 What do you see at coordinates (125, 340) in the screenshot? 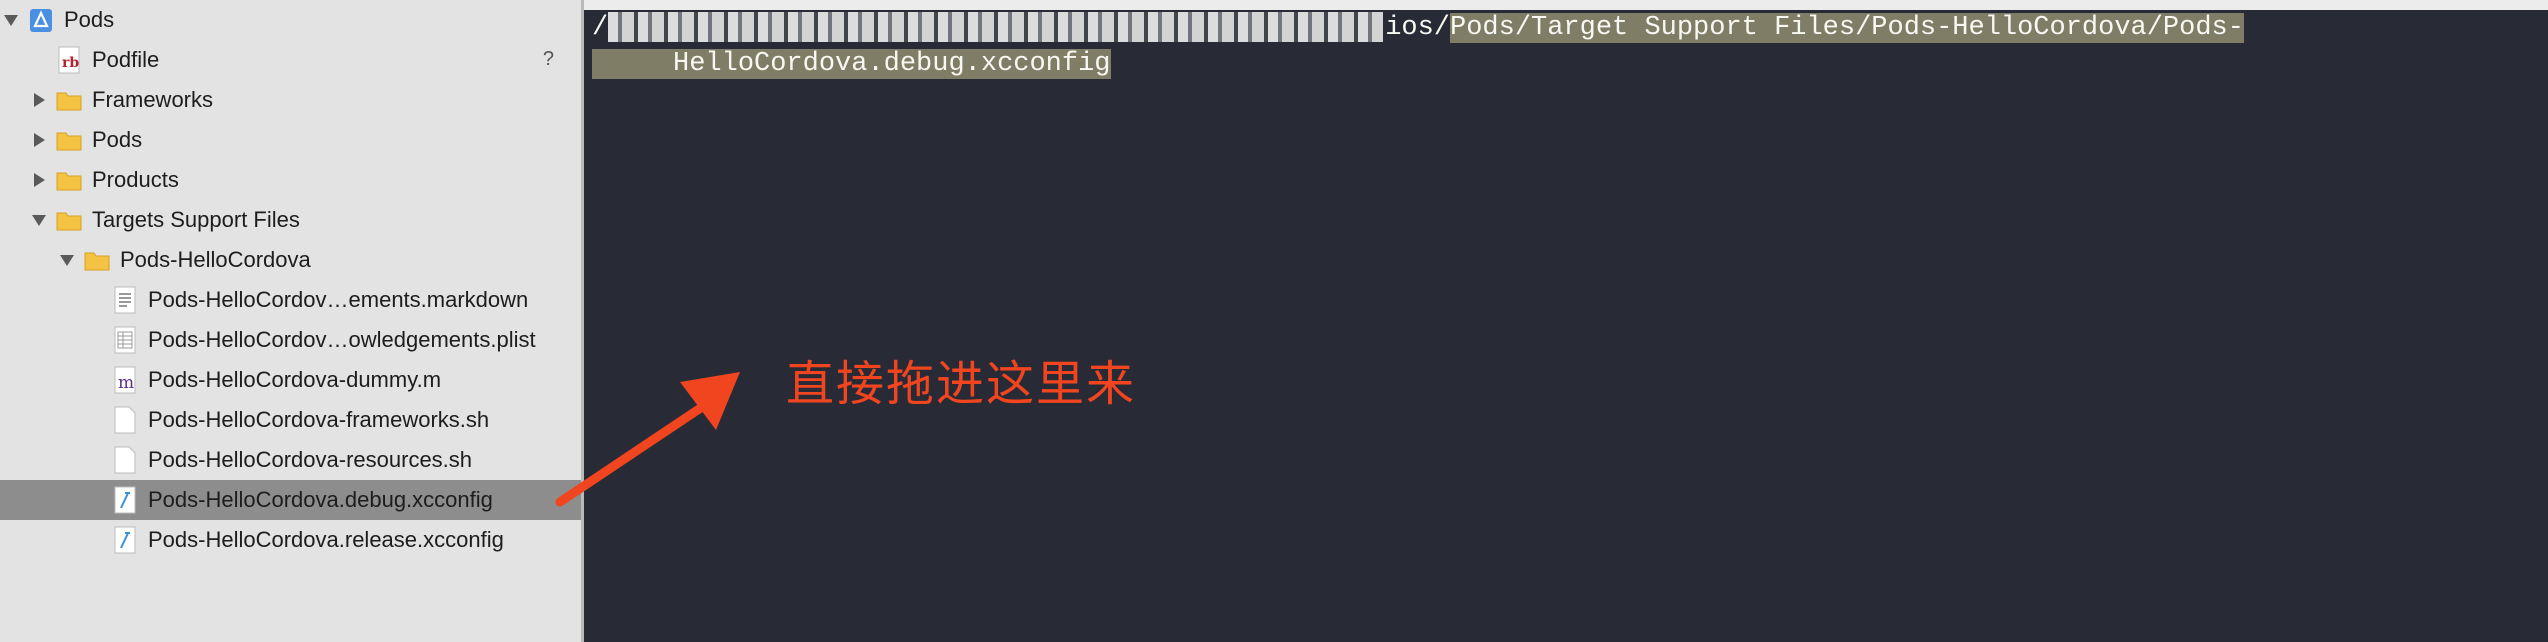
I see `plist-file-icon` at bounding box center [125, 340].